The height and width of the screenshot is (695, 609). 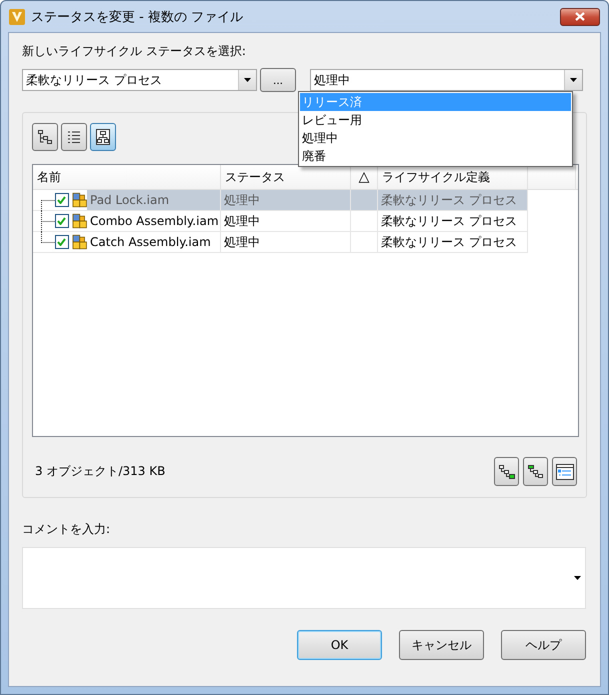 What do you see at coordinates (436, 177) in the screenshot?
I see `column-header: ライフサイクル定義` at bounding box center [436, 177].